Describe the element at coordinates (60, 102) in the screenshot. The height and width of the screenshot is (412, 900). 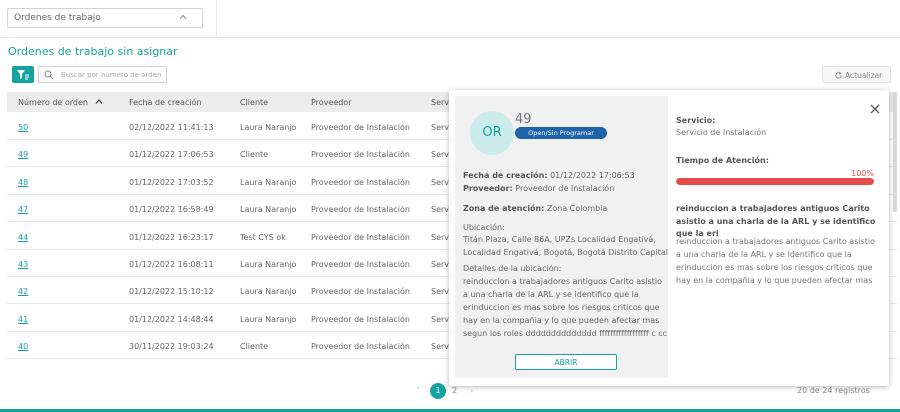
I see `col-header-order: Número de orden` at that location.